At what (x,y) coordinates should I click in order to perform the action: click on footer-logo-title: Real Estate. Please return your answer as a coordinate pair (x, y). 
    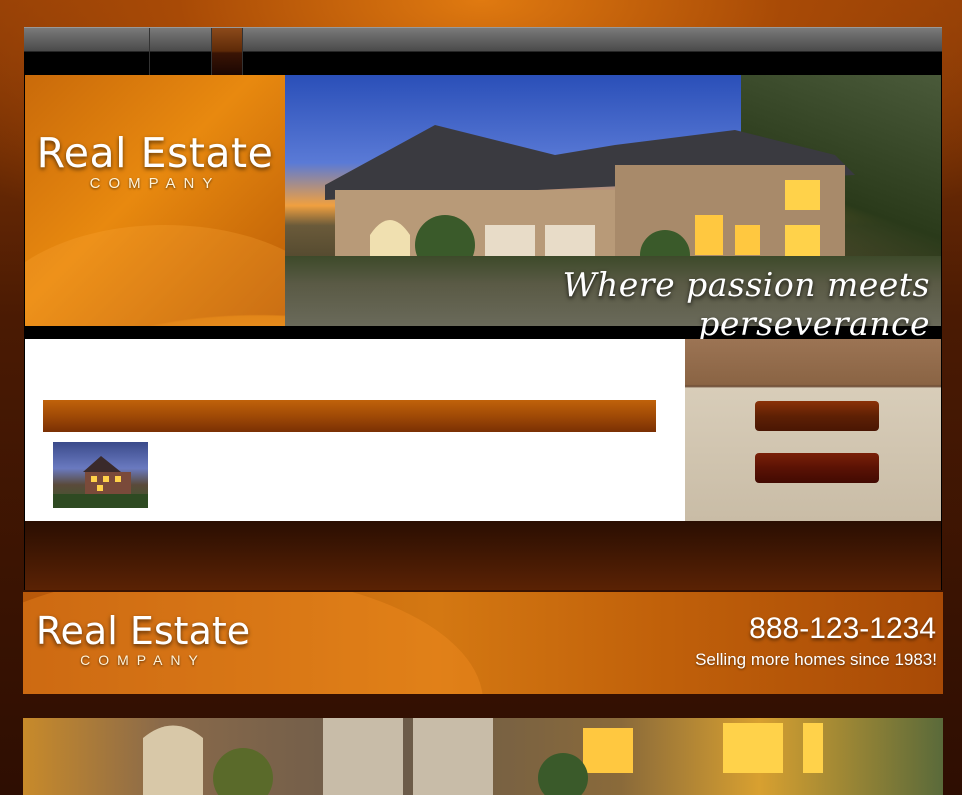
    Looking at the image, I should click on (143, 631).